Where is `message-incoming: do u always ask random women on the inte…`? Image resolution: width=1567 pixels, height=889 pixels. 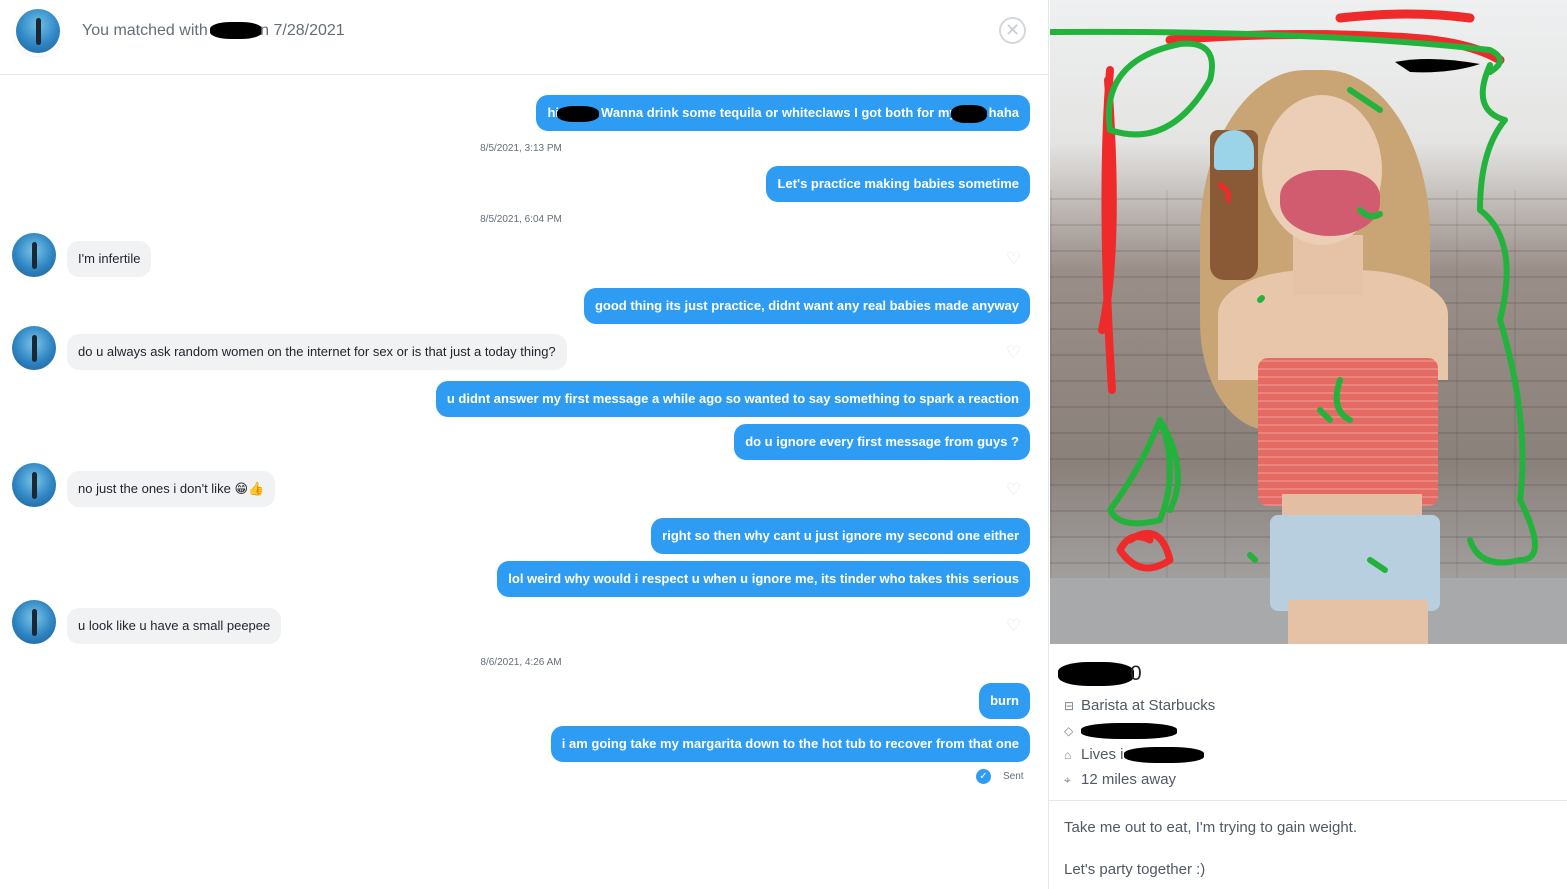 message-incoming: do u always ask random women on the inte… is located at coordinates (317, 352).